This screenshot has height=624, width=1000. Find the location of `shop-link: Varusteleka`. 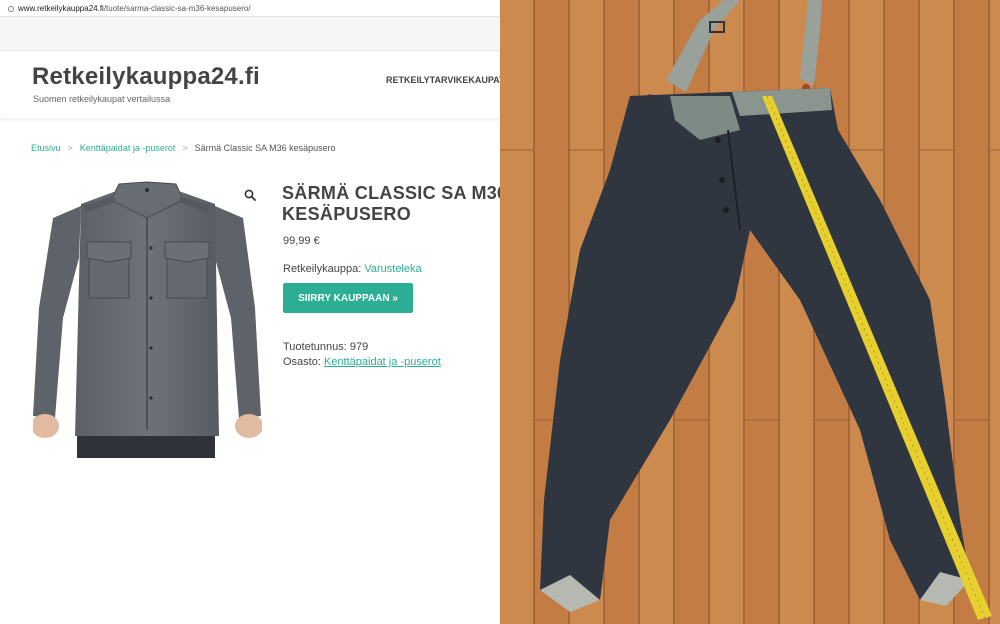

shop-link: Varusteleka is located at coordinates (392, 269).